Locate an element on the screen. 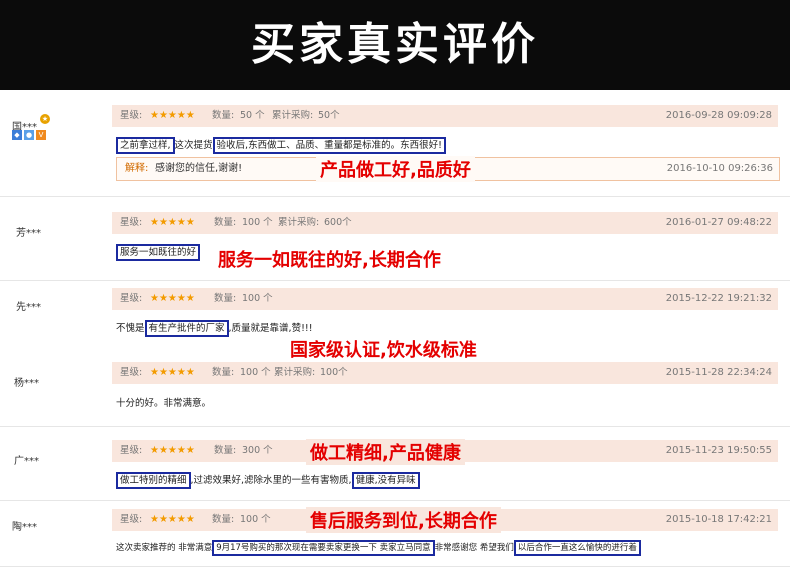 This screenshot has width=790, height=578. review-content: 服务一如既往的好 is located at coordinates (158, 252).